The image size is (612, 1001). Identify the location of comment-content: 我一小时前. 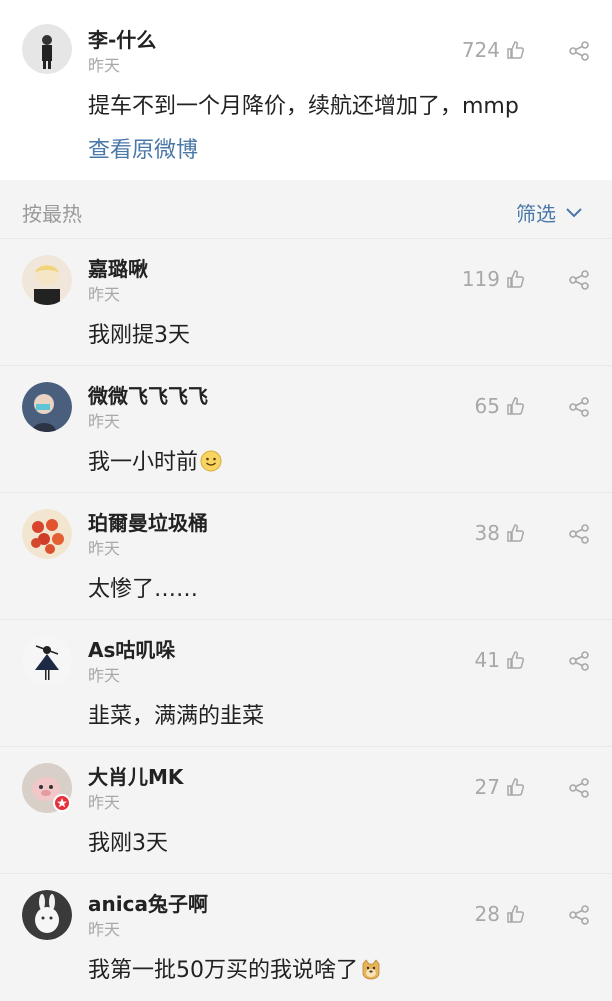
(155, 460).